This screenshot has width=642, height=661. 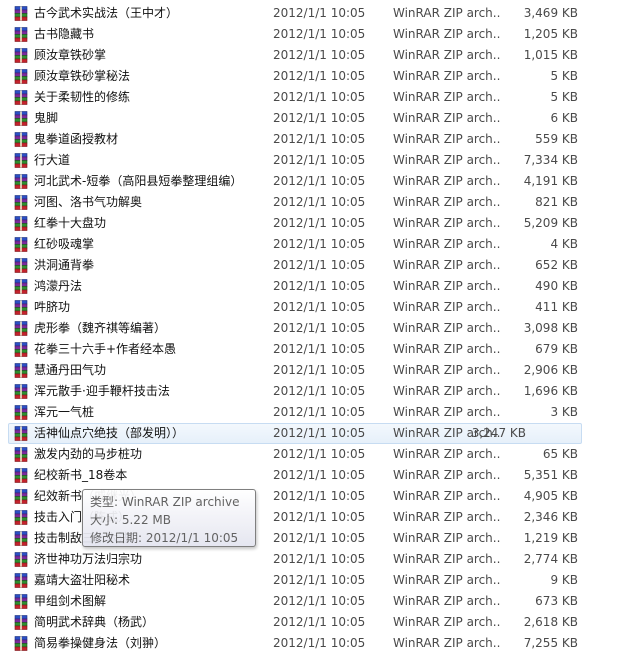 What do you see at coordinates (564, 412) in the screenshot?
I see `file-size: 3 KB` at bounding box center [564, 412].